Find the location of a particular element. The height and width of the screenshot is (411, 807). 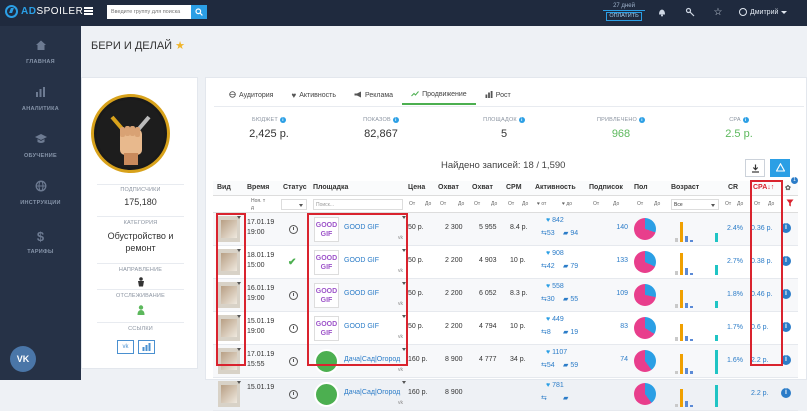

cr-to: До is located at coordinates (740, 204).